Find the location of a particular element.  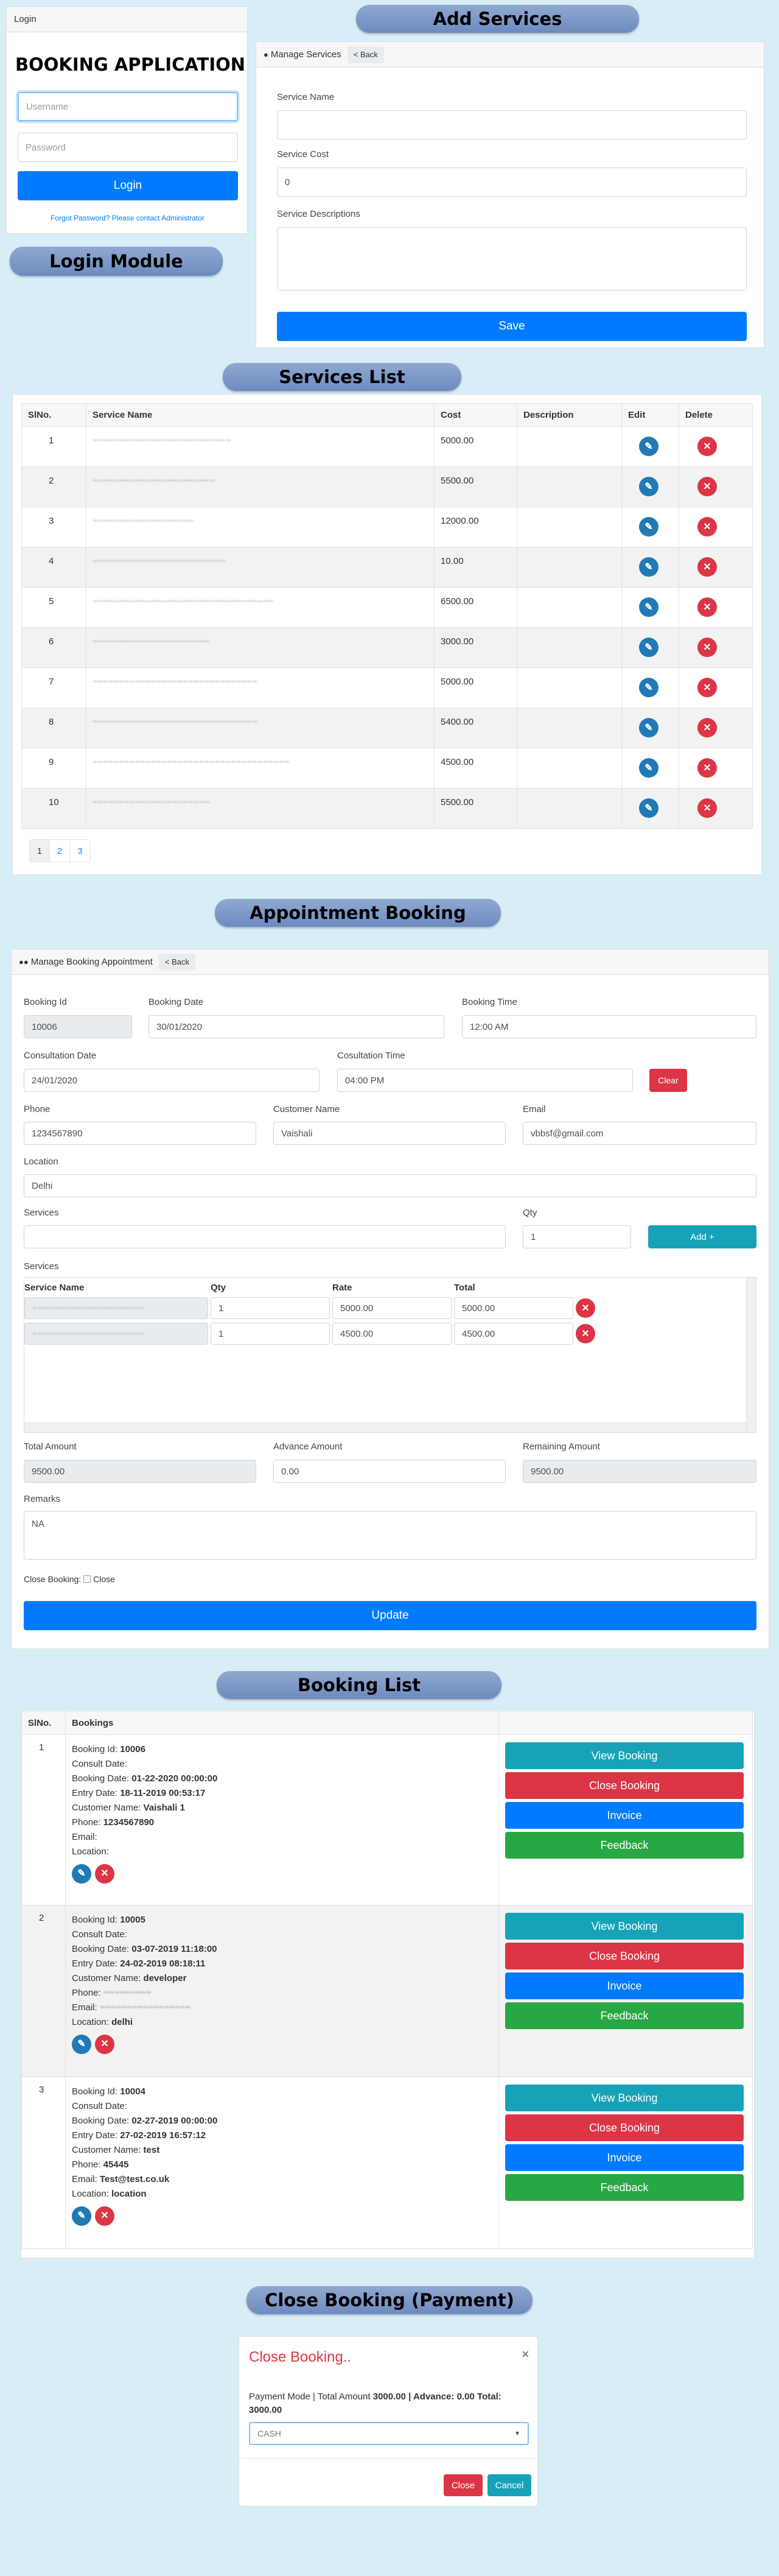

sv-row-1-delete-icon: ✕ is located at coordinates (585, 1308).